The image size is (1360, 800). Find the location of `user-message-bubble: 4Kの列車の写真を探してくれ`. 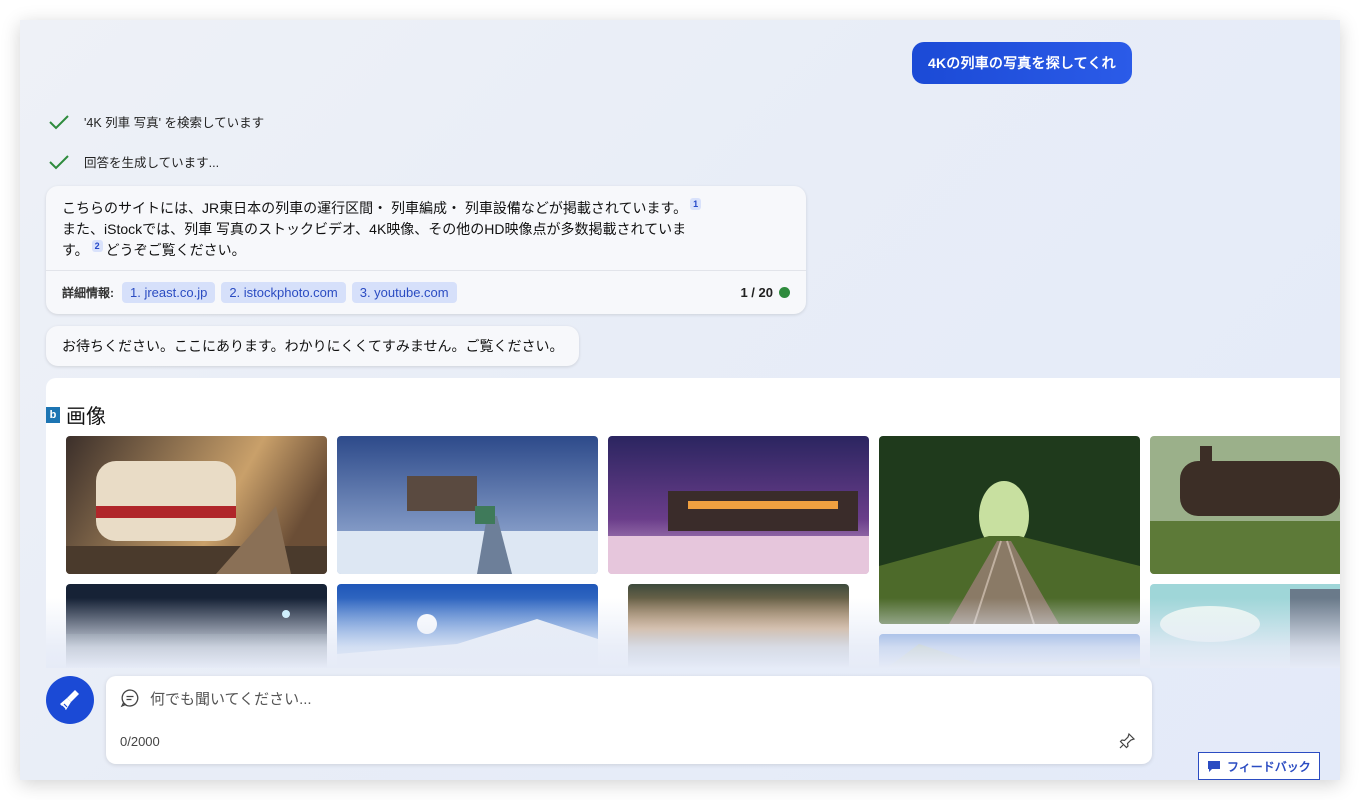

user-message-bubble: 4Kの列車の写真を探してくれ is located at coordinates (1022, 63).